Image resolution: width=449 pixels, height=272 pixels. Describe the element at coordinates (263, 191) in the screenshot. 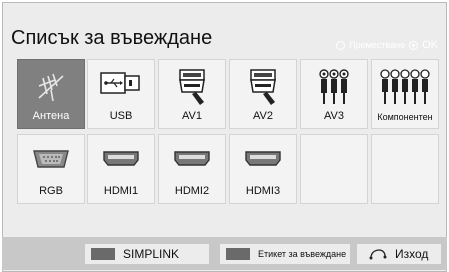

I see `input-label: HDMI3` at that location.